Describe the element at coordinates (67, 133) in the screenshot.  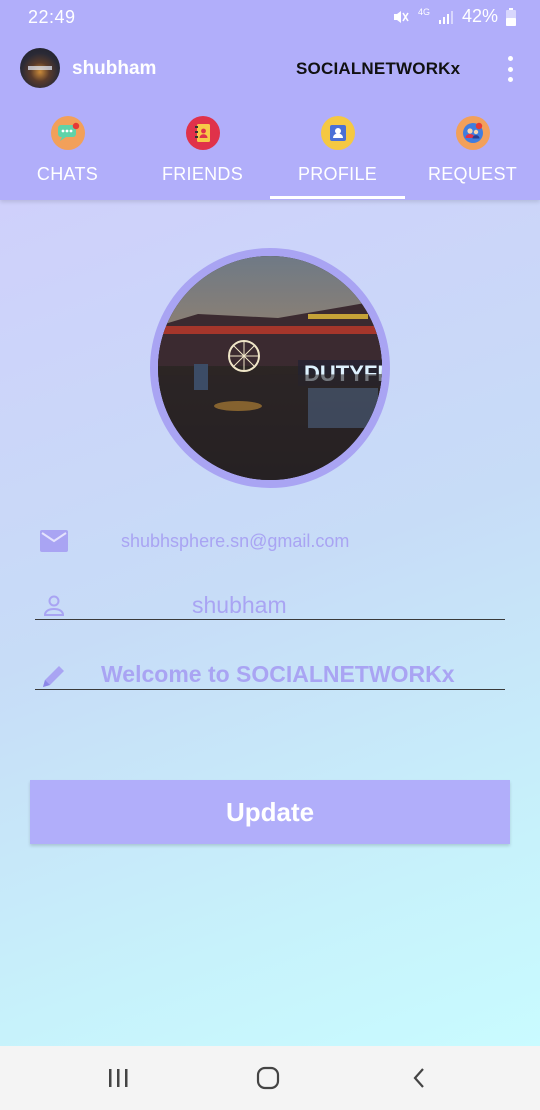
I see `chat-icon` at that location.